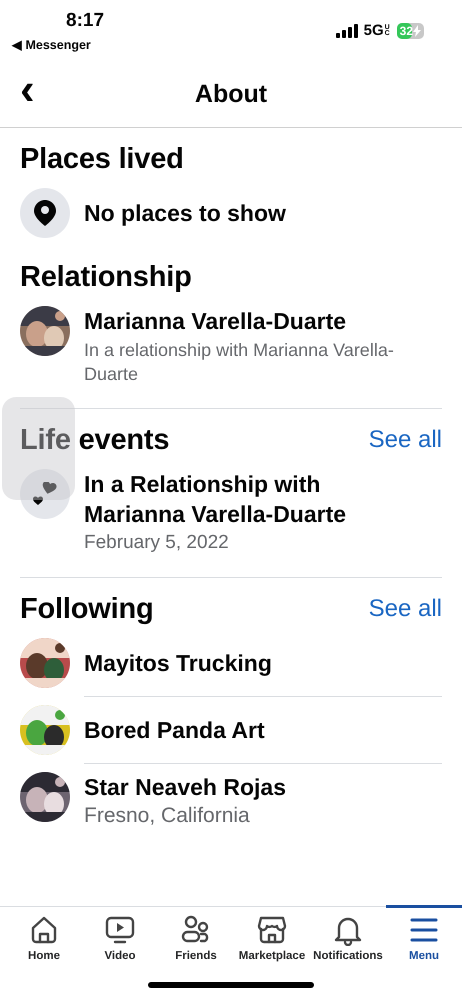  I want to click on tab-button: Marketplace, so click(272, 933).